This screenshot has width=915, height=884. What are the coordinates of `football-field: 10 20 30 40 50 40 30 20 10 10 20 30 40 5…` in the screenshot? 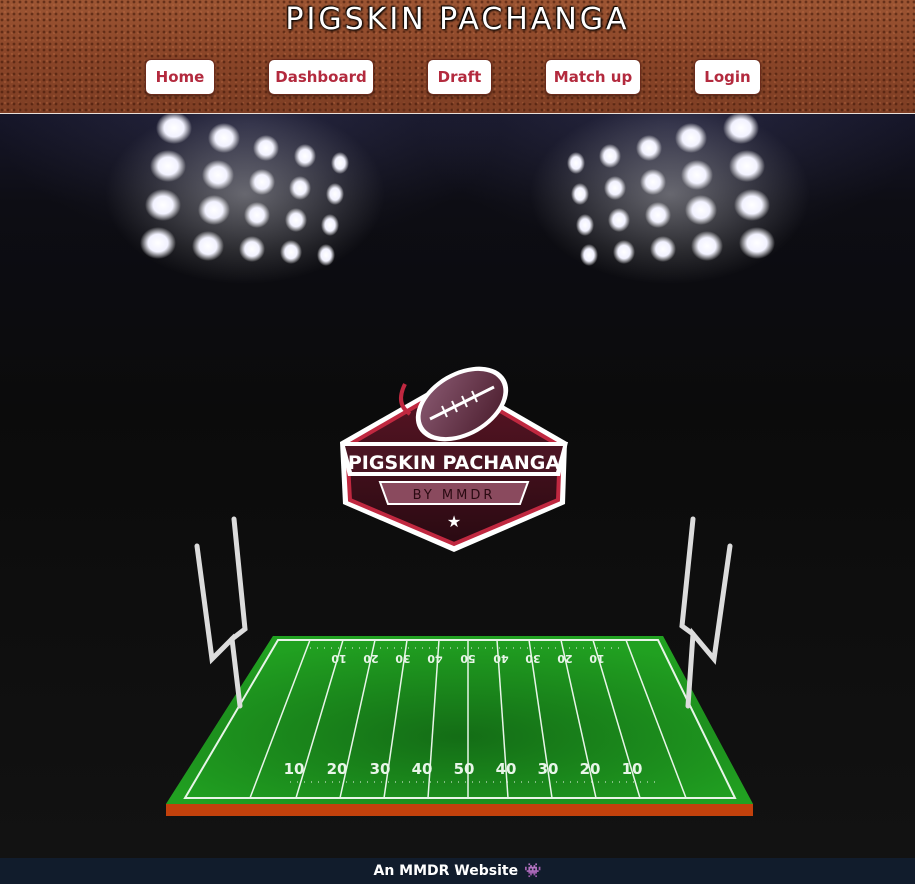 It's located at (459, 726).